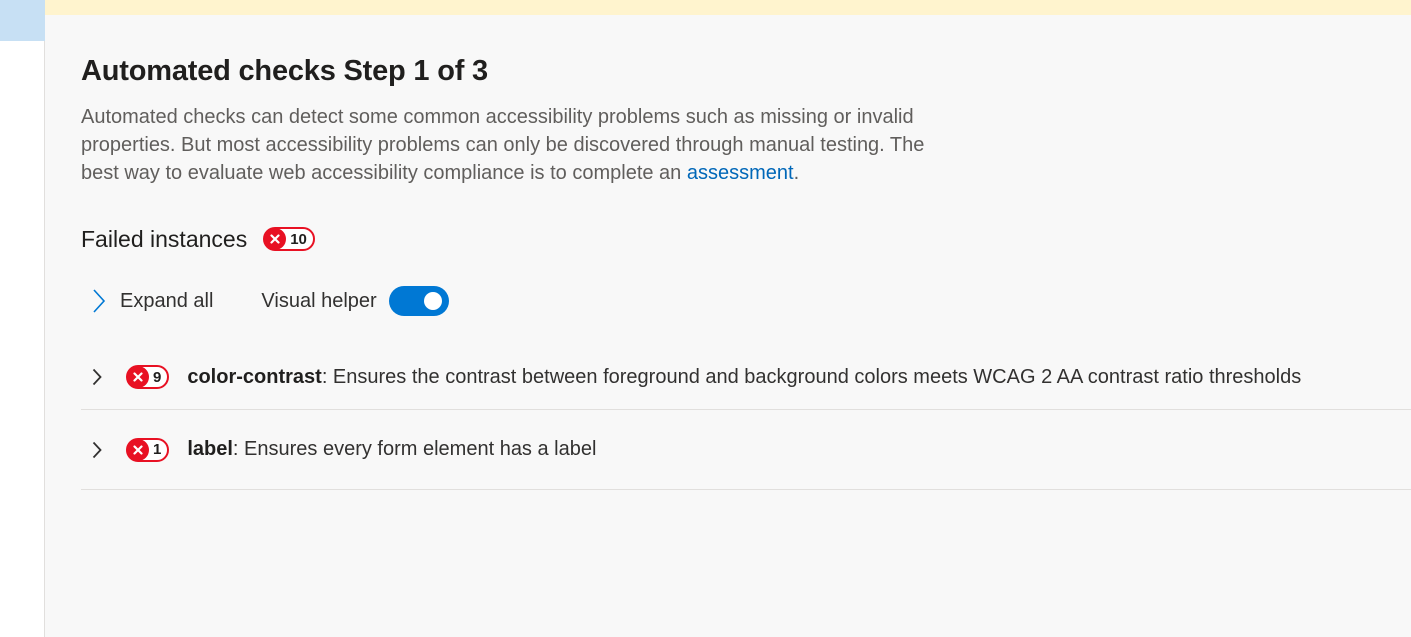  Describe the element at coordinates (432, 301) in the screenshot. I see `toggle-knob` at that location.